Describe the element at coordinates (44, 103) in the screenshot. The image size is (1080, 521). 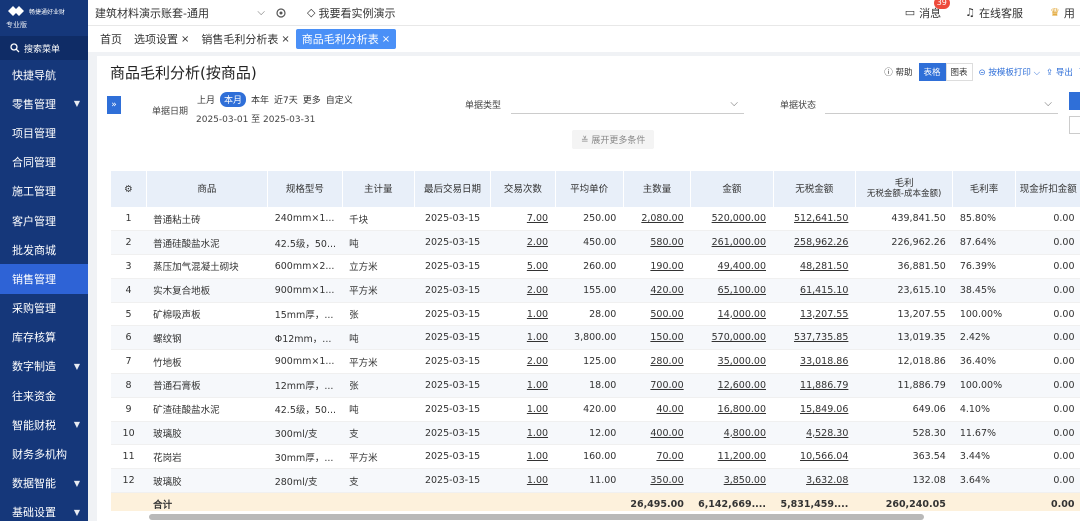
I see `sidebar-item: 零售管理 ▼` at that location.